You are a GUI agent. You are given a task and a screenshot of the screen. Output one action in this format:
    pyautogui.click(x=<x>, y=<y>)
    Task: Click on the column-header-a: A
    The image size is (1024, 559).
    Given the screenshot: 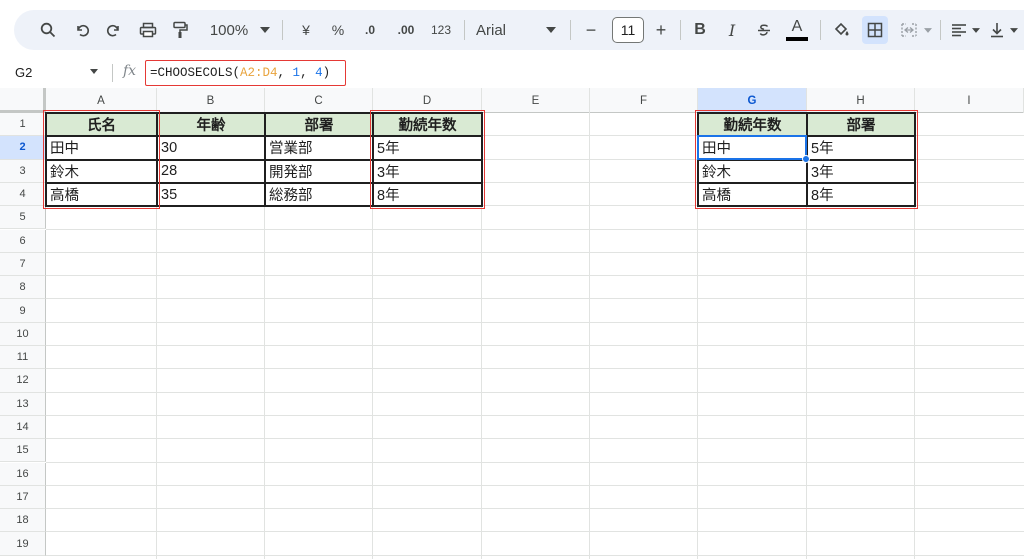 What is the action you would take?
    pyautogui.click(x=101, y=100)
    